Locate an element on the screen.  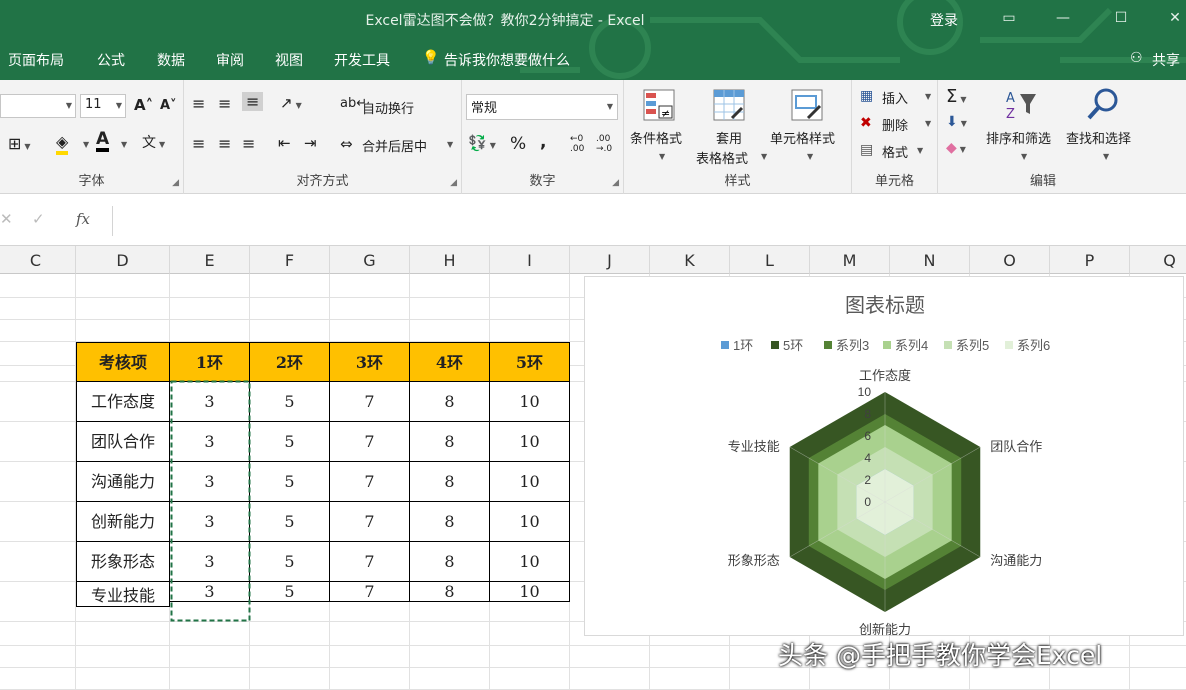
column-header-Q: Q is located at coordinates (1158, 260).